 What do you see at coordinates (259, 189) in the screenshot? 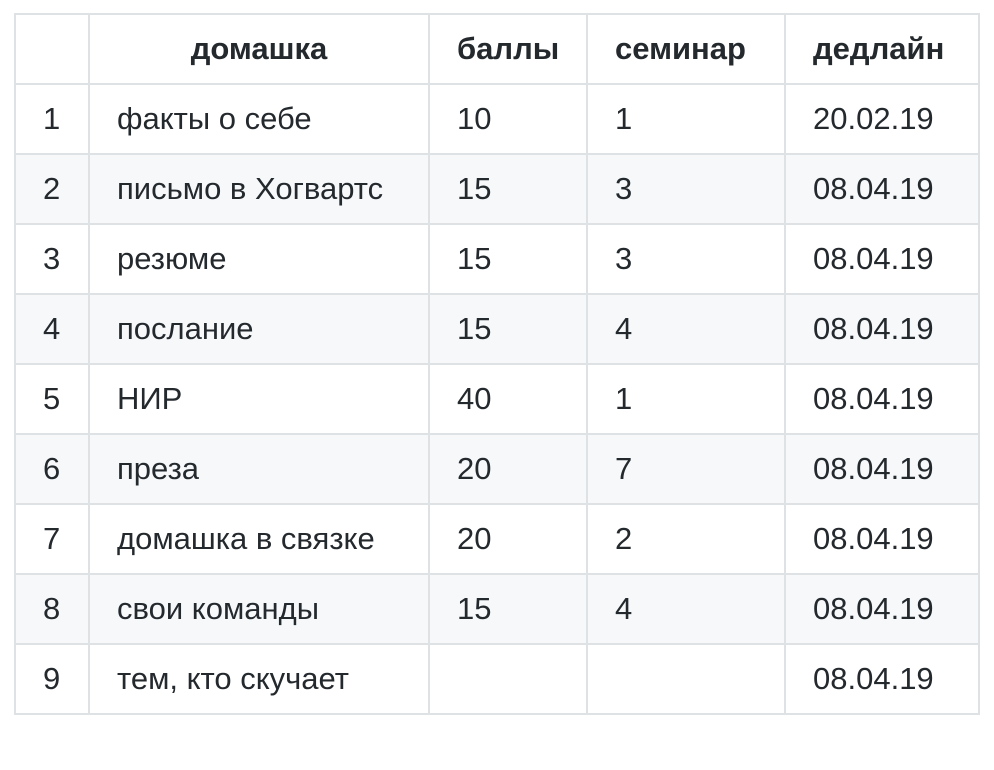
I see `cell-homework: письмо в Хогвартс` at bounding box center [259, 189].